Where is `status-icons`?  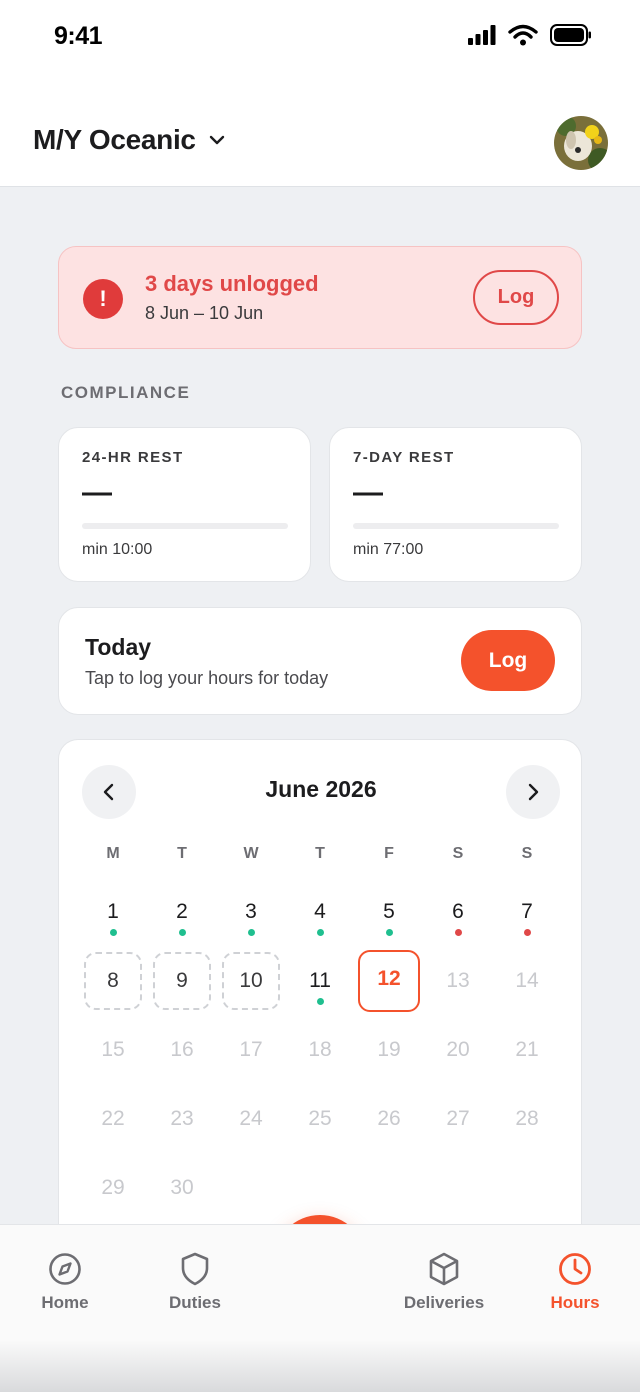
status-icons is located at coordinates (530, 35).